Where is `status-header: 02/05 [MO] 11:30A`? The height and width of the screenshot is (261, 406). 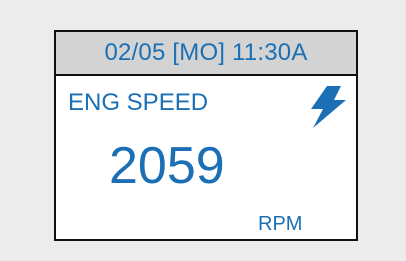
status-header: 02/05 [MO] 11:30A is located at coordinates (206, 54).